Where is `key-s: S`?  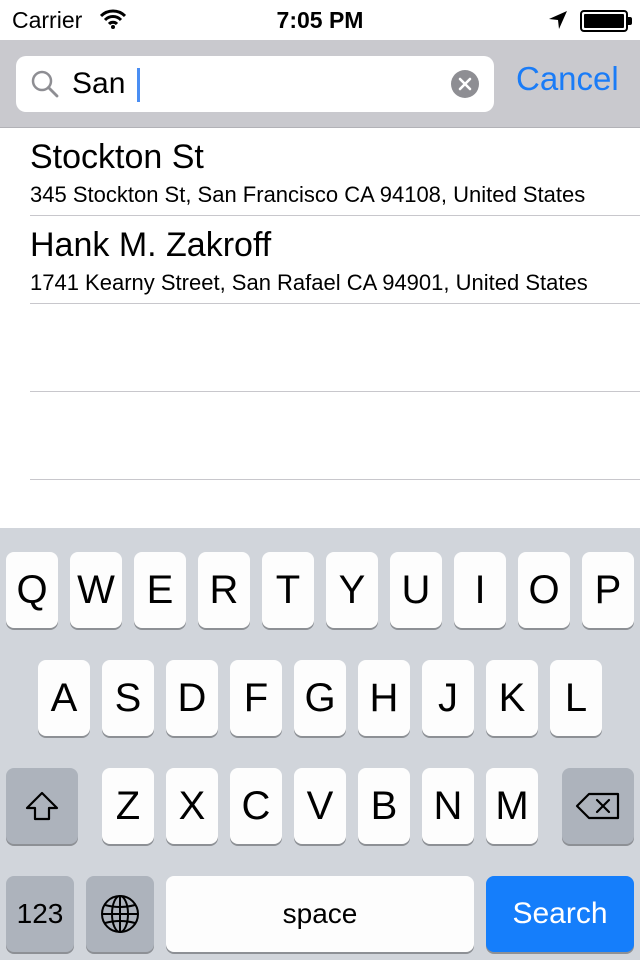 key-s: S is located at coordinates (128, 698).